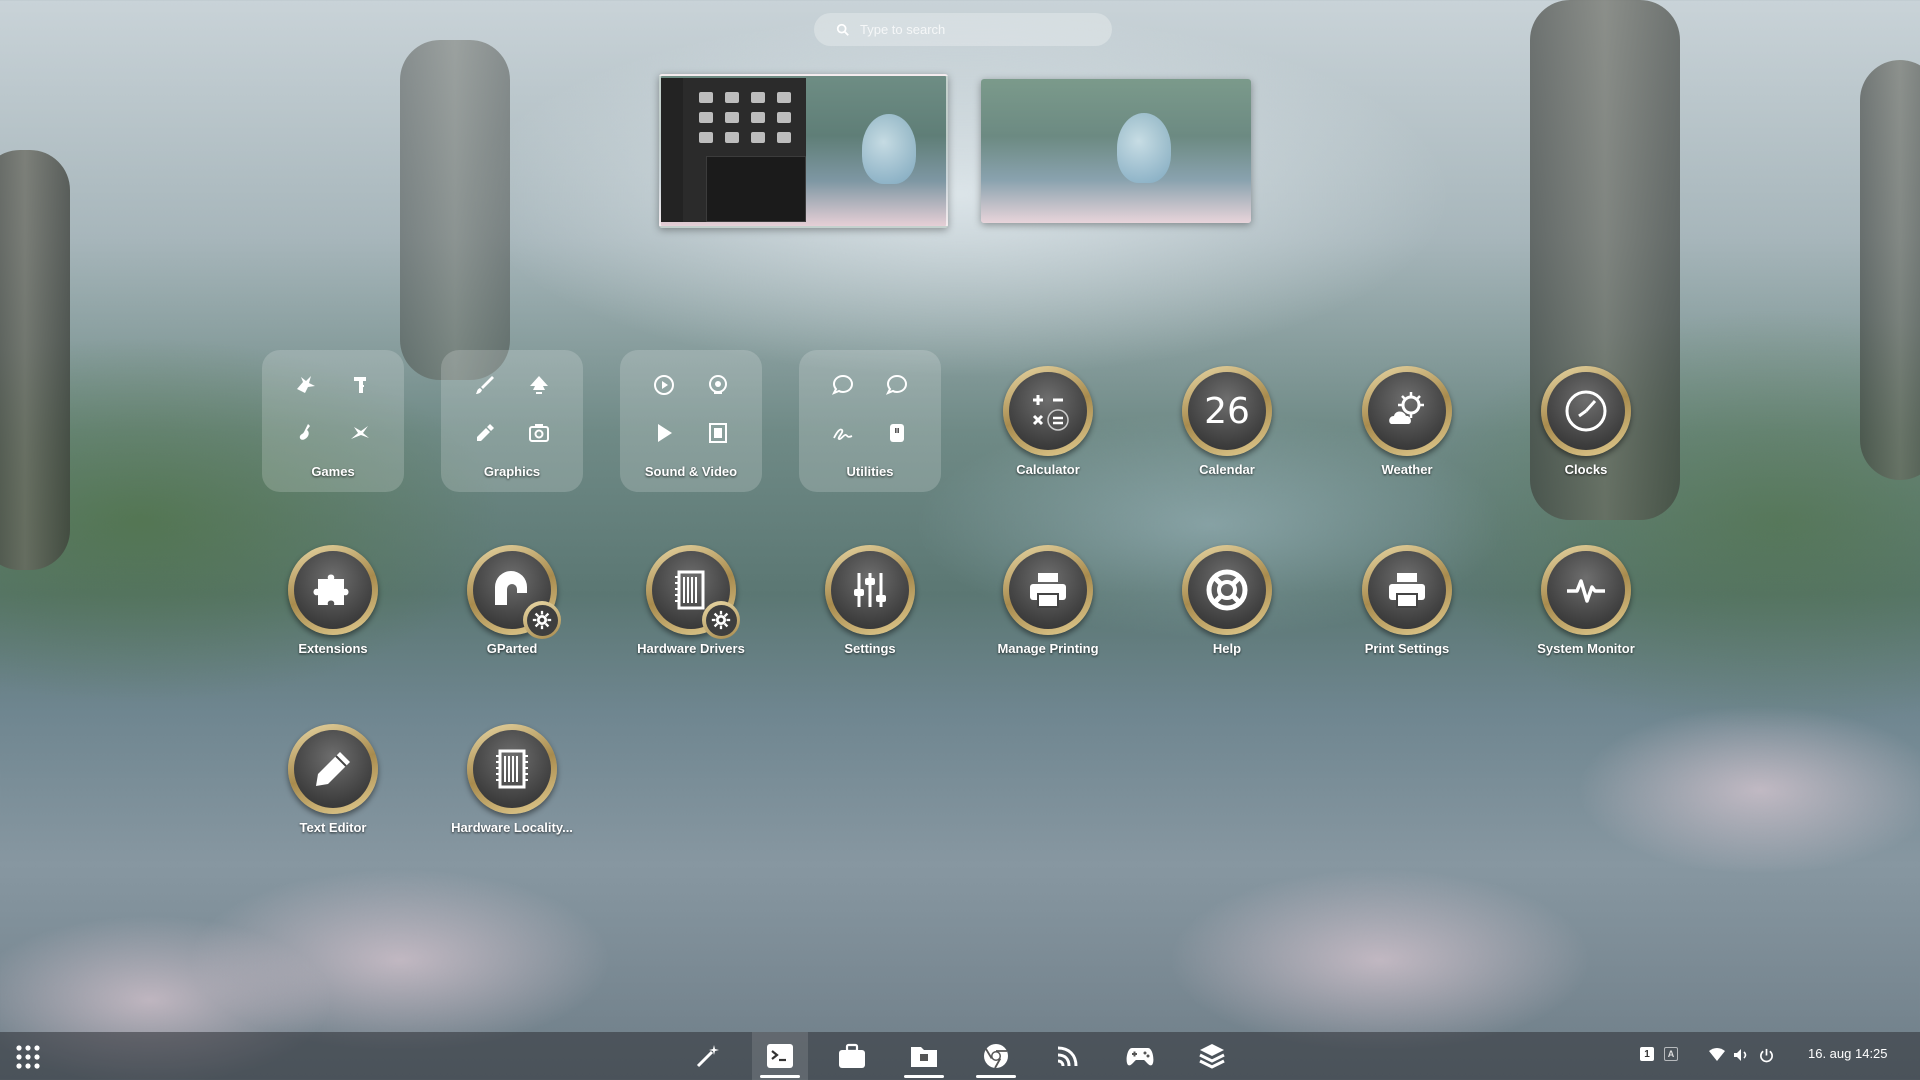 The width and height of the screenshot is (1920, 1080). I want to click on app-label: Settings, so click(870, 648).